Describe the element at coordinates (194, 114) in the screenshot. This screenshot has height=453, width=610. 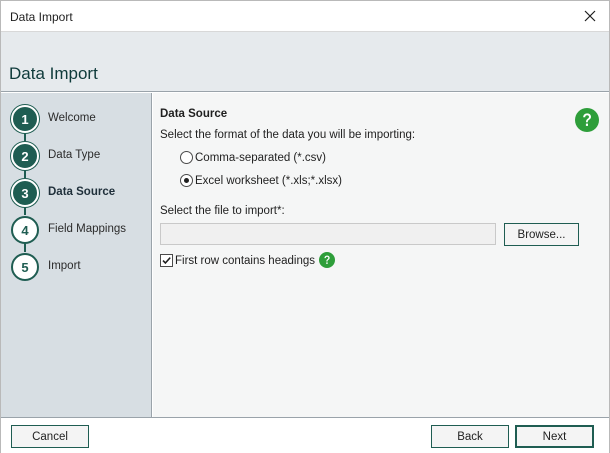
I see `section-title: Data Source` at that location.